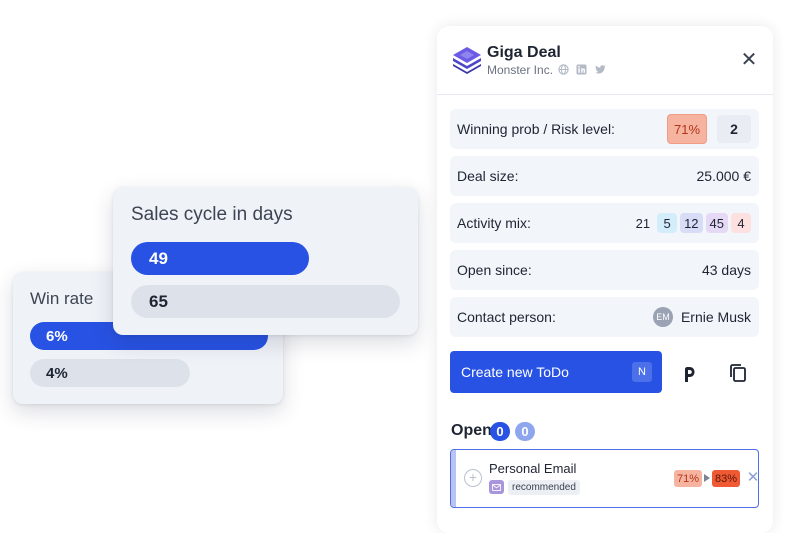  Describe the element at coordinates (544, 487) in the screenshot. I see `recommended-tag: recommended` at that location.